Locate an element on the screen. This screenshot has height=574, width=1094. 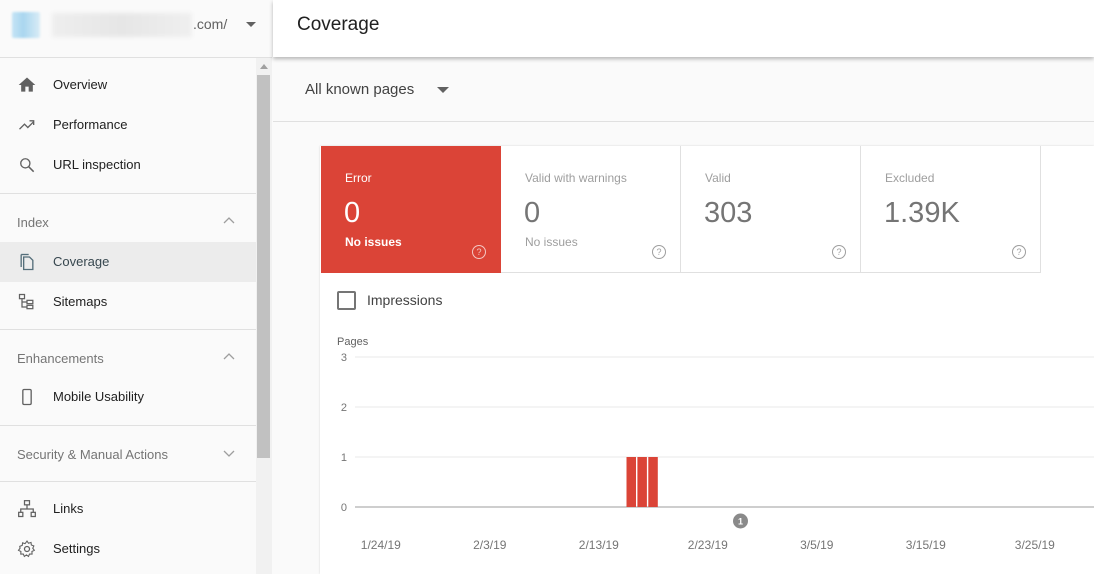
sidebar-scrollbar is located at coordinates (264, 316).